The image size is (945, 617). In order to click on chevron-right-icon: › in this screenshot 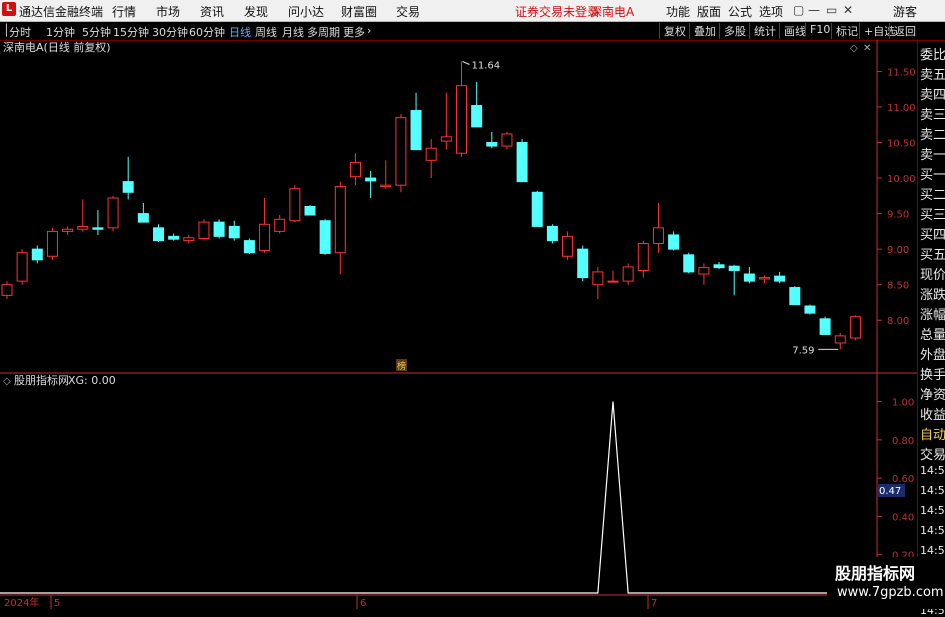, I will do `click(369, 30)`.